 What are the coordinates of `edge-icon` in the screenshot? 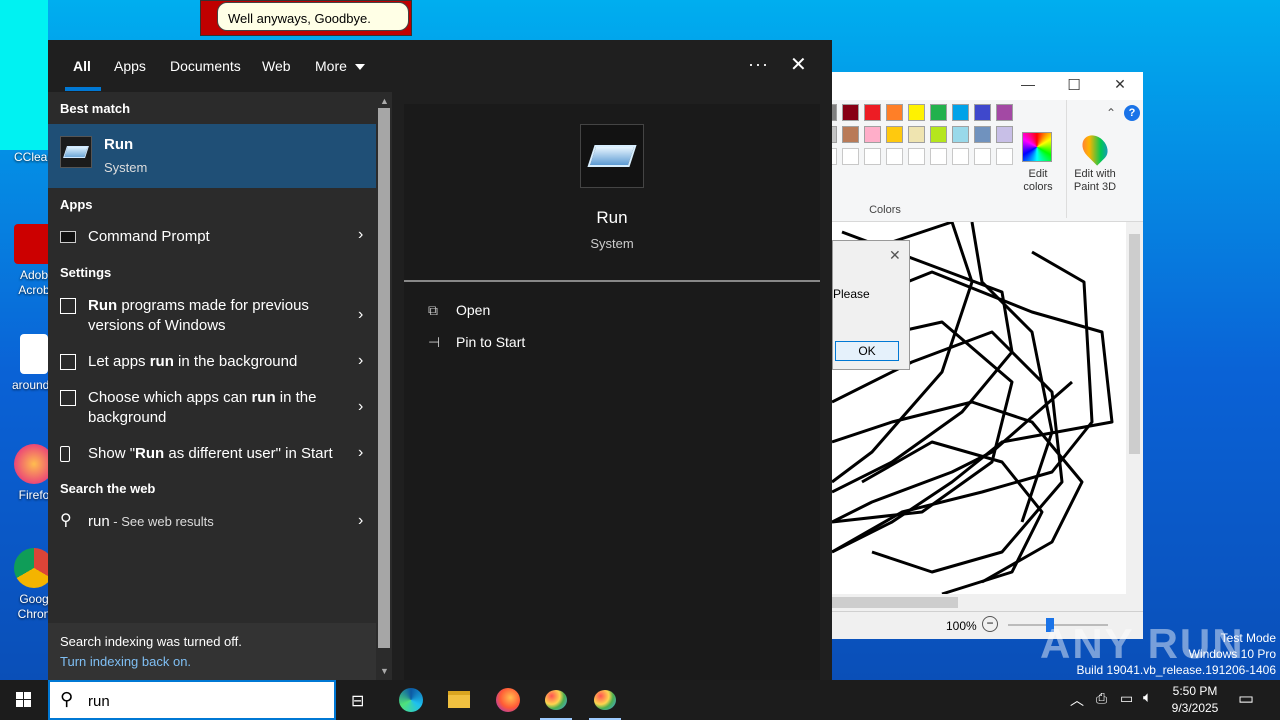 It's located at (411, 700).